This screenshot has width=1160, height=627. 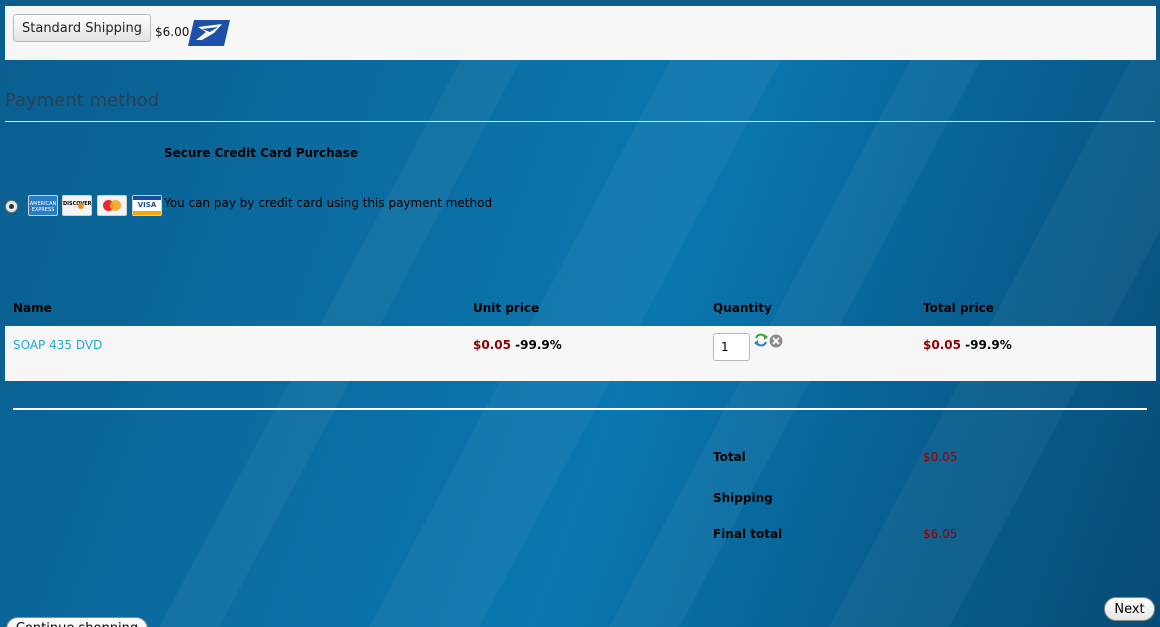 What do you see at coordinates (580, 353) in the screenshot?
I see `table-row: SOAP 435 DVD $0.05 -99.9% $0.05 -99.9%` at bounding box center [580, 353].